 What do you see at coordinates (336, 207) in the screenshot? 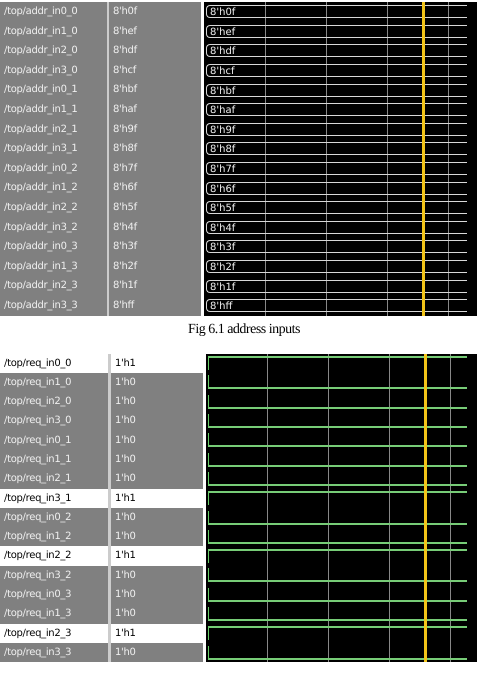
I see `bus-waveform: 8'h5f` at bounding box center [336, 207].